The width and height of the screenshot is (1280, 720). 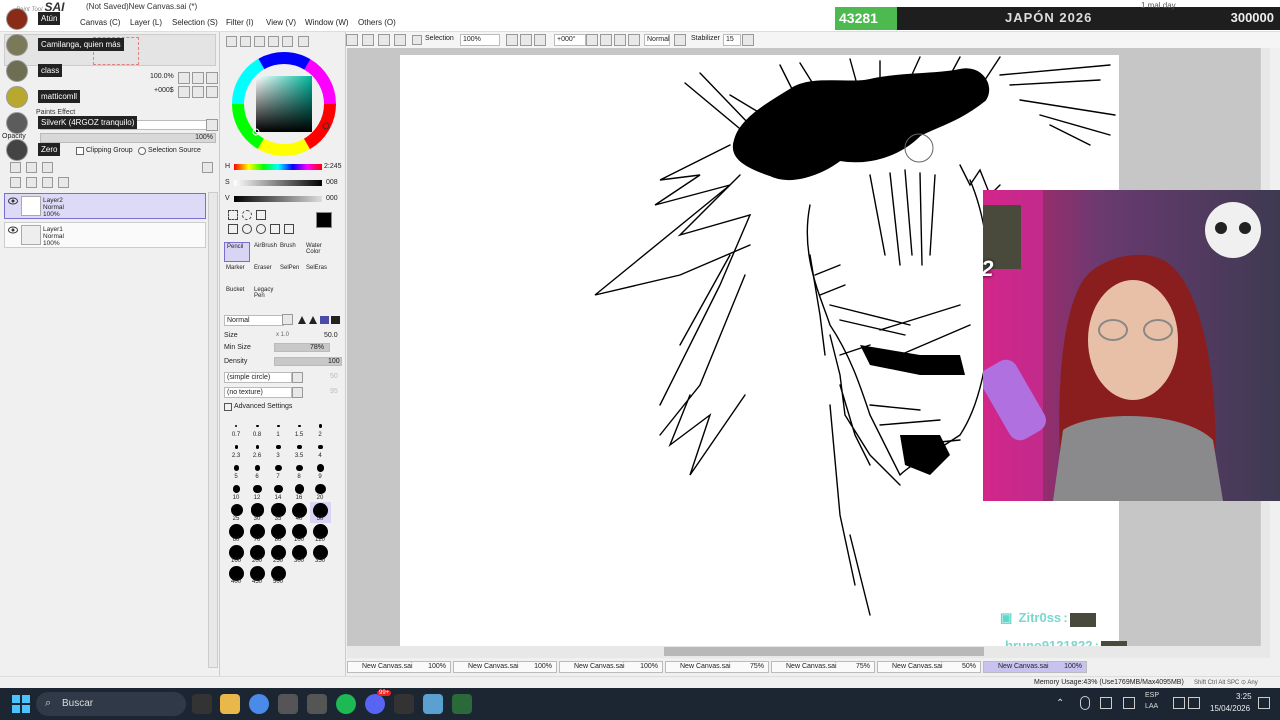 I want to click on rotate-icon, so click(x=261, y=229).